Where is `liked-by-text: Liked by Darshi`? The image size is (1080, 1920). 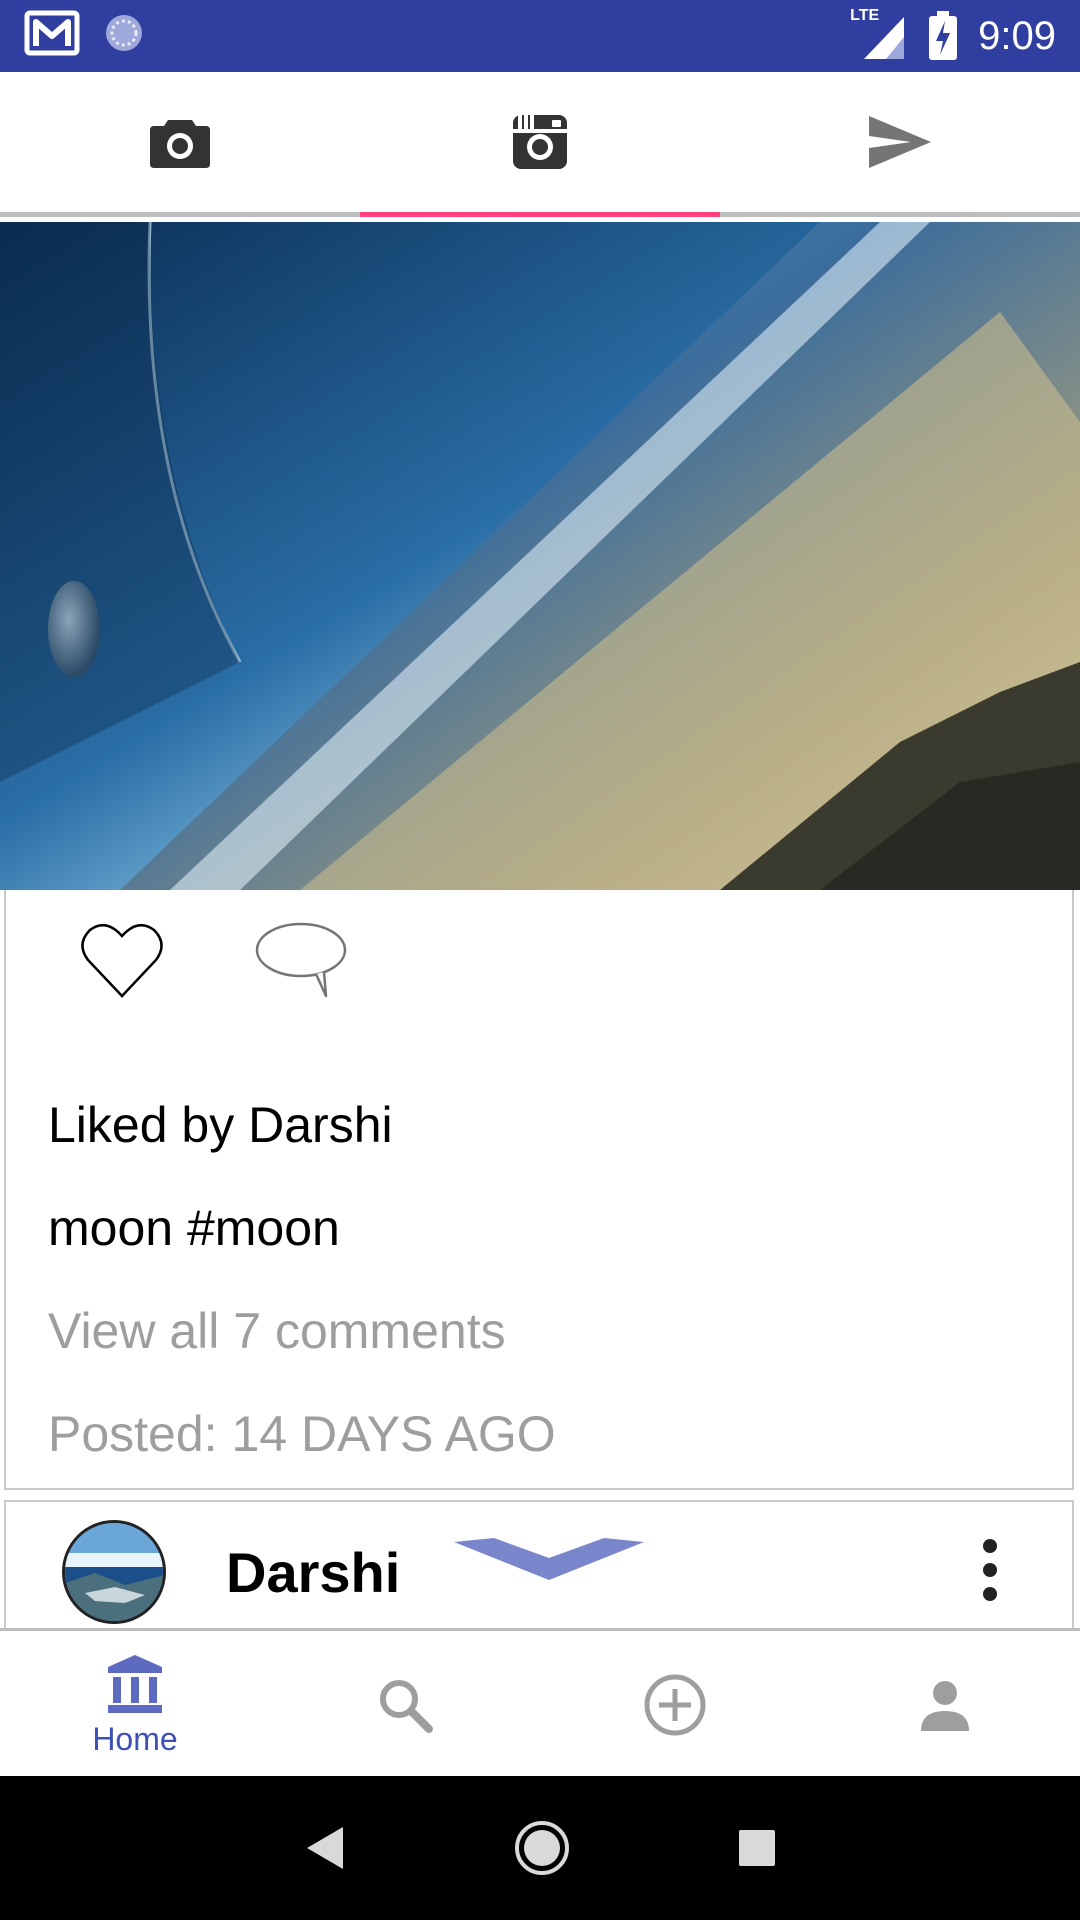
liked-by-text: Liked by Darshi is located at coordinates (220, 1125).